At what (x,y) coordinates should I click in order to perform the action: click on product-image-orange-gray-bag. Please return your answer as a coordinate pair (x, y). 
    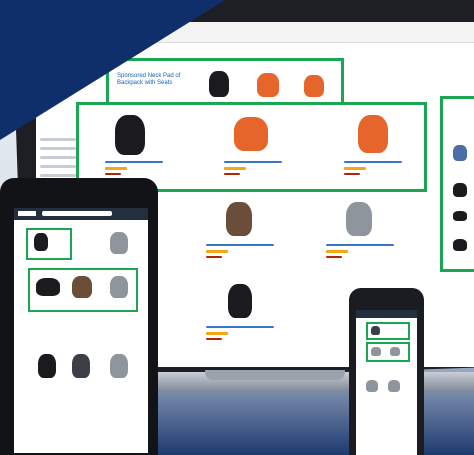
    Looking at the image, I should click on (314, 86).